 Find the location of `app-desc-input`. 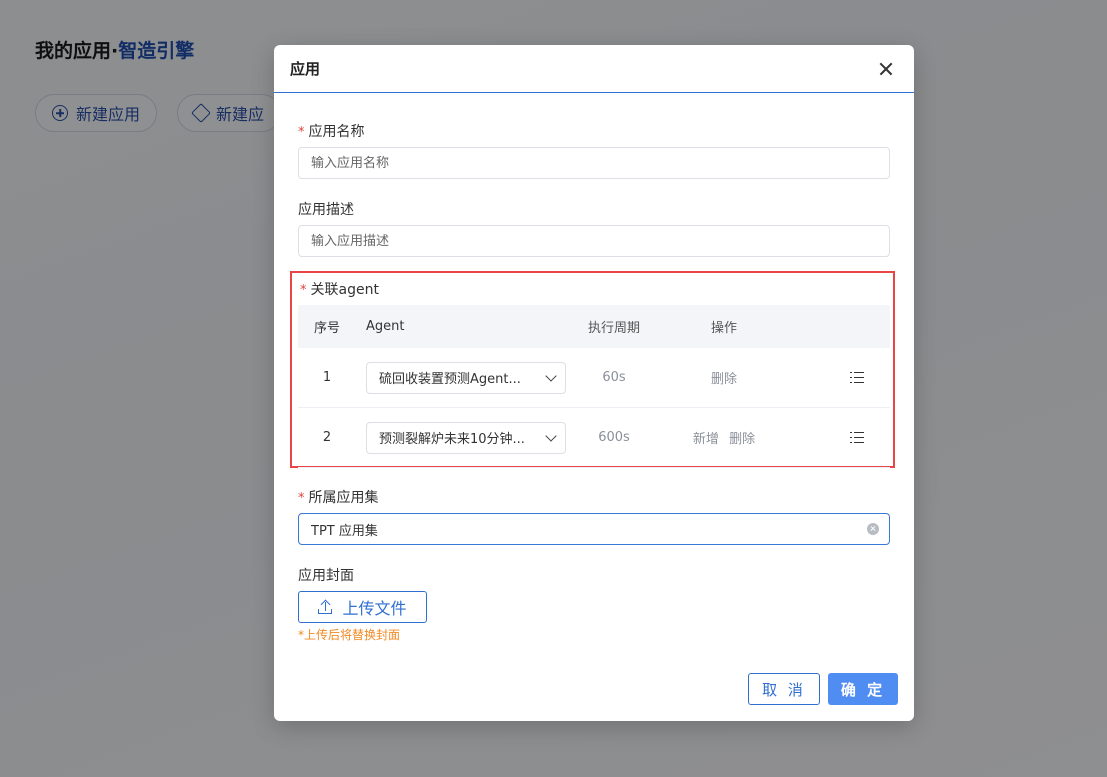

app-desc-input is located at coordinates (594, 241).